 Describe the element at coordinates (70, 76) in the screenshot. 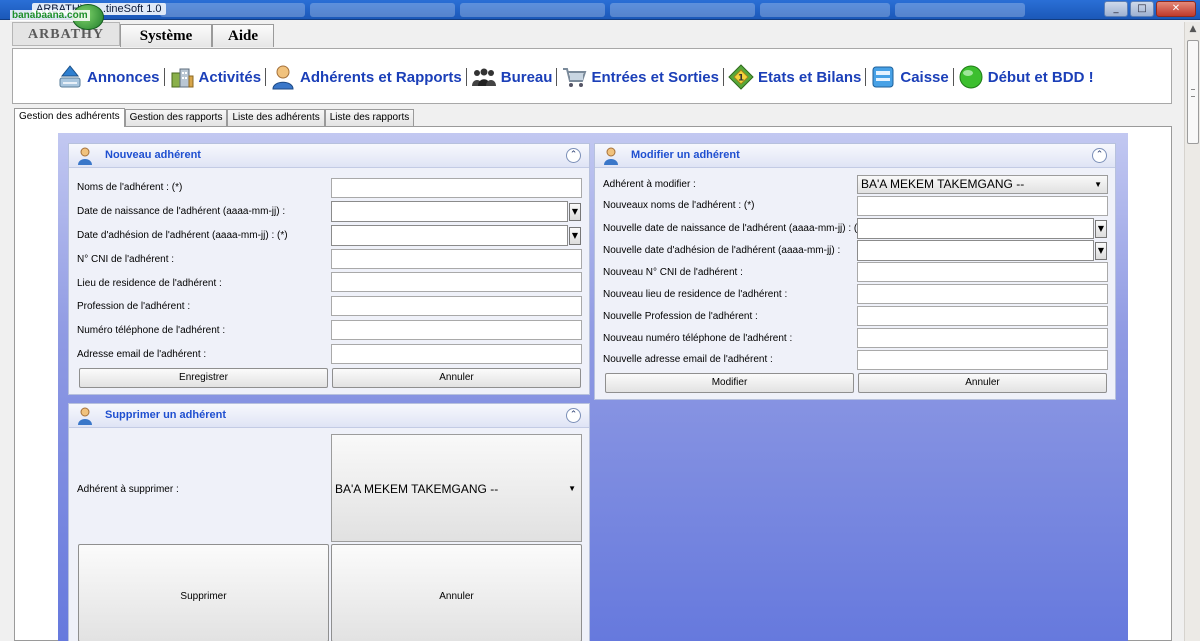

I see `announcements-icon` at that location.